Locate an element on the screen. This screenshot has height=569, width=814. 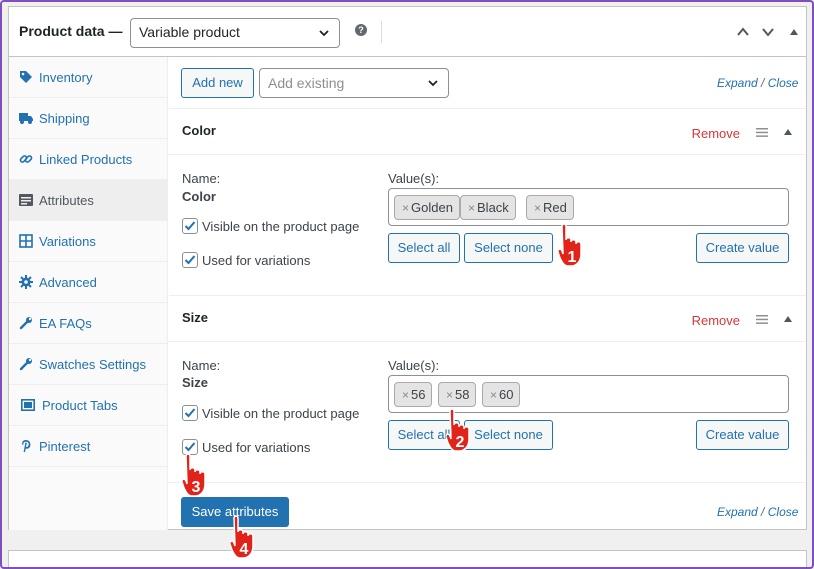
sidebar-item-swatches-settings: Swatches Settings is located at coordinates (88, 364).